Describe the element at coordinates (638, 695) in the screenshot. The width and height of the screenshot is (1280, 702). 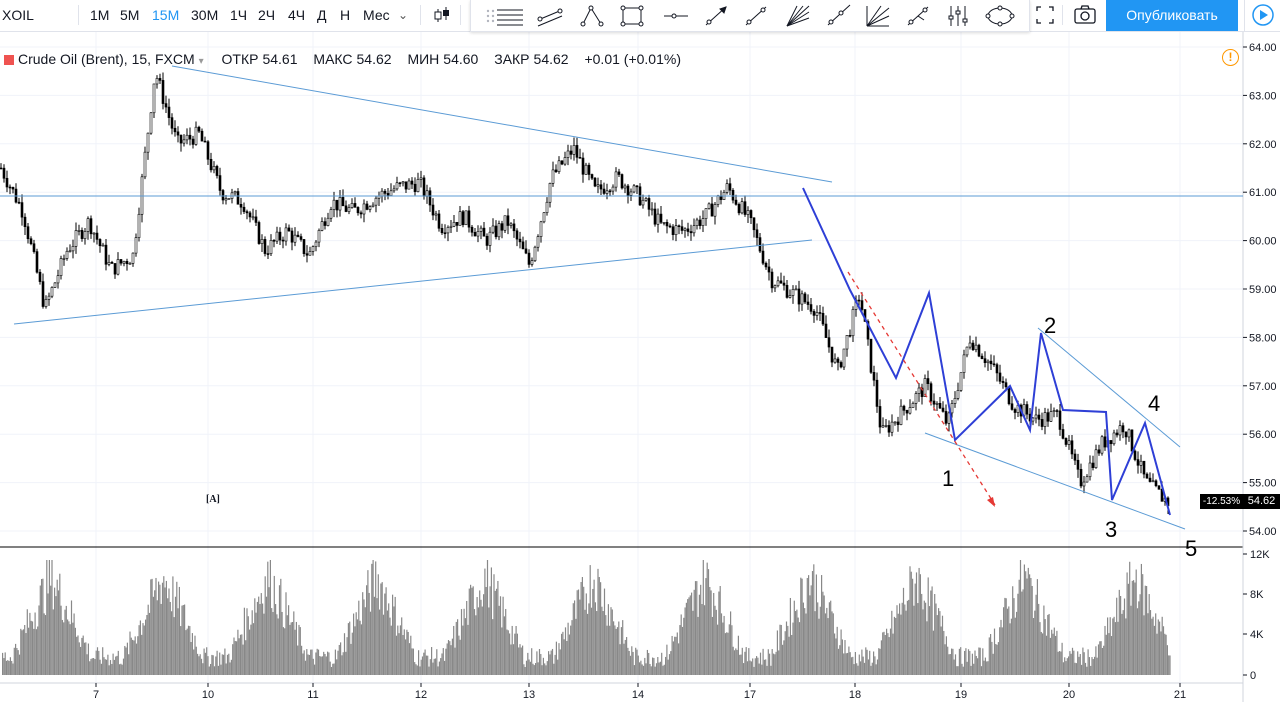
I see `time-tick-label: 14` at that location.